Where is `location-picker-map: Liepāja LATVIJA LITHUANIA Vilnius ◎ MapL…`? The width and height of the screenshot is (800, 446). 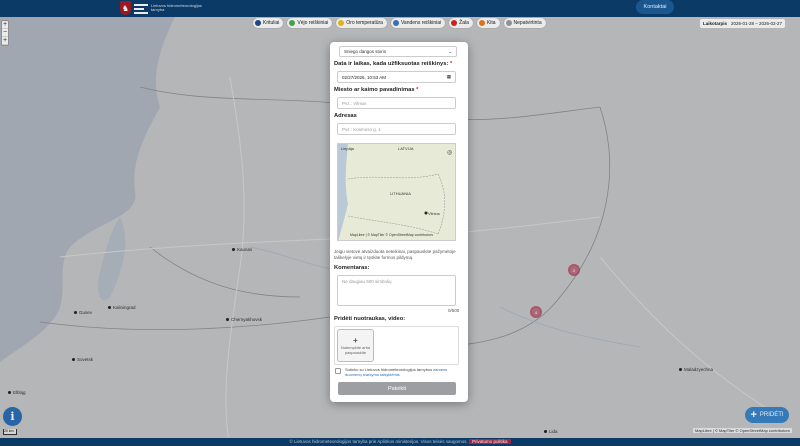
location-picker-map: Liepāja LATVIJA LITHUANIA Vilnius ◎ MapL… is located at coordinates (396, 192).